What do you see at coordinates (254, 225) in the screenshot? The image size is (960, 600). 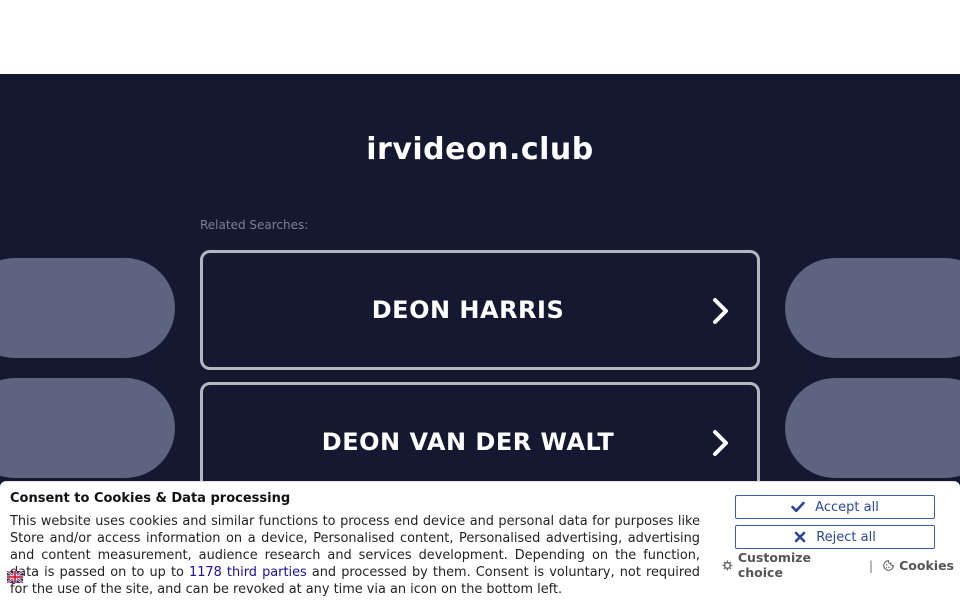 I see `related-searches-label: Related Searches:` at bounding box center [254, 225].